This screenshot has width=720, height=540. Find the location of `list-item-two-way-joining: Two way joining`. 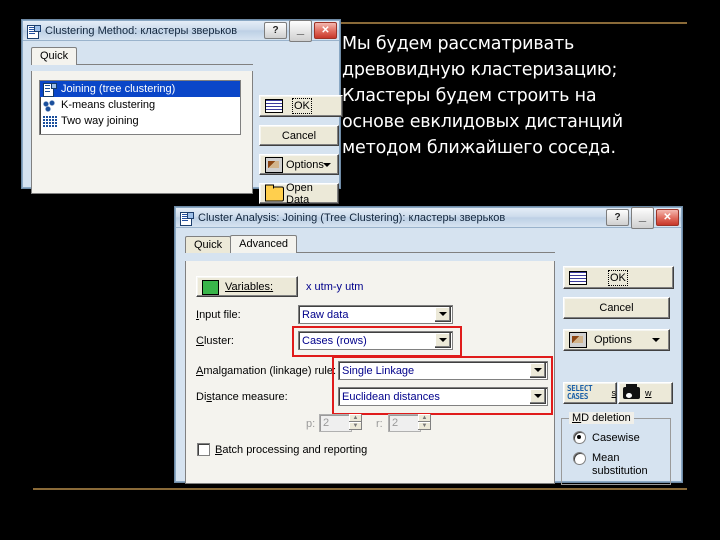

list-item-two-way-joining: Two way joining is located at coordinates (140, 121).